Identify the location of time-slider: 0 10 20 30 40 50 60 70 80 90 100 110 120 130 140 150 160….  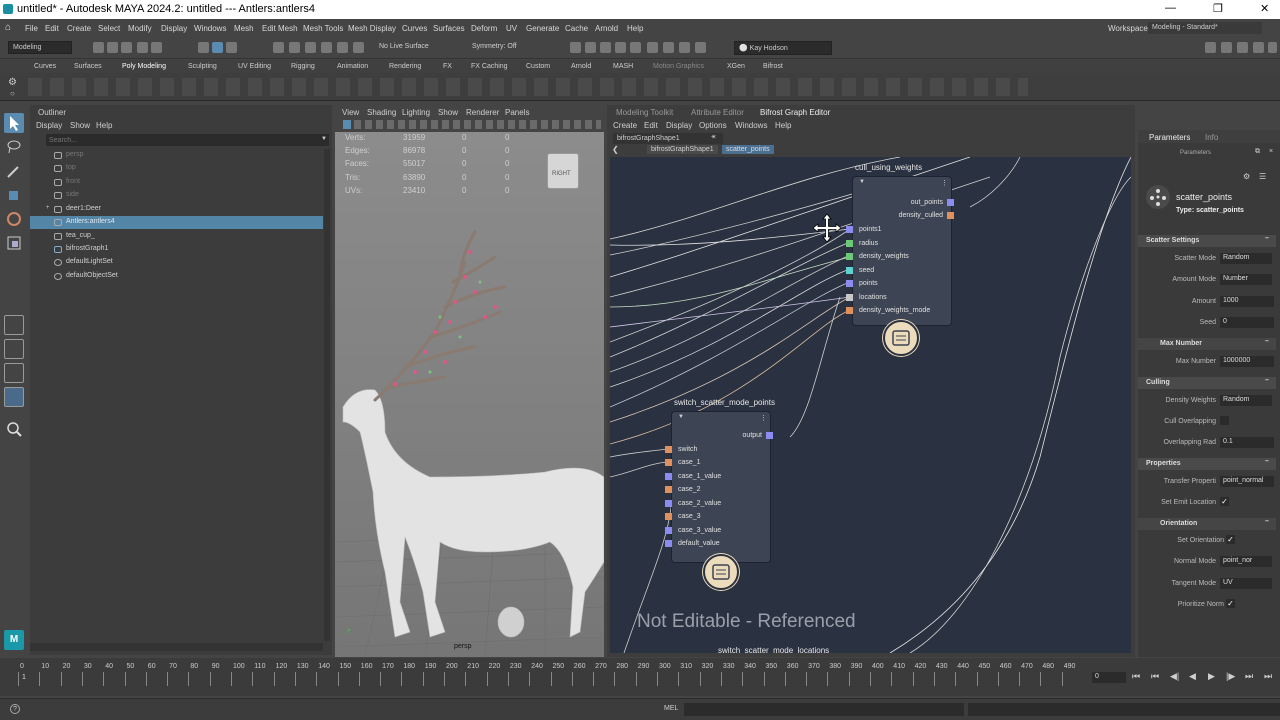
(640, 677).